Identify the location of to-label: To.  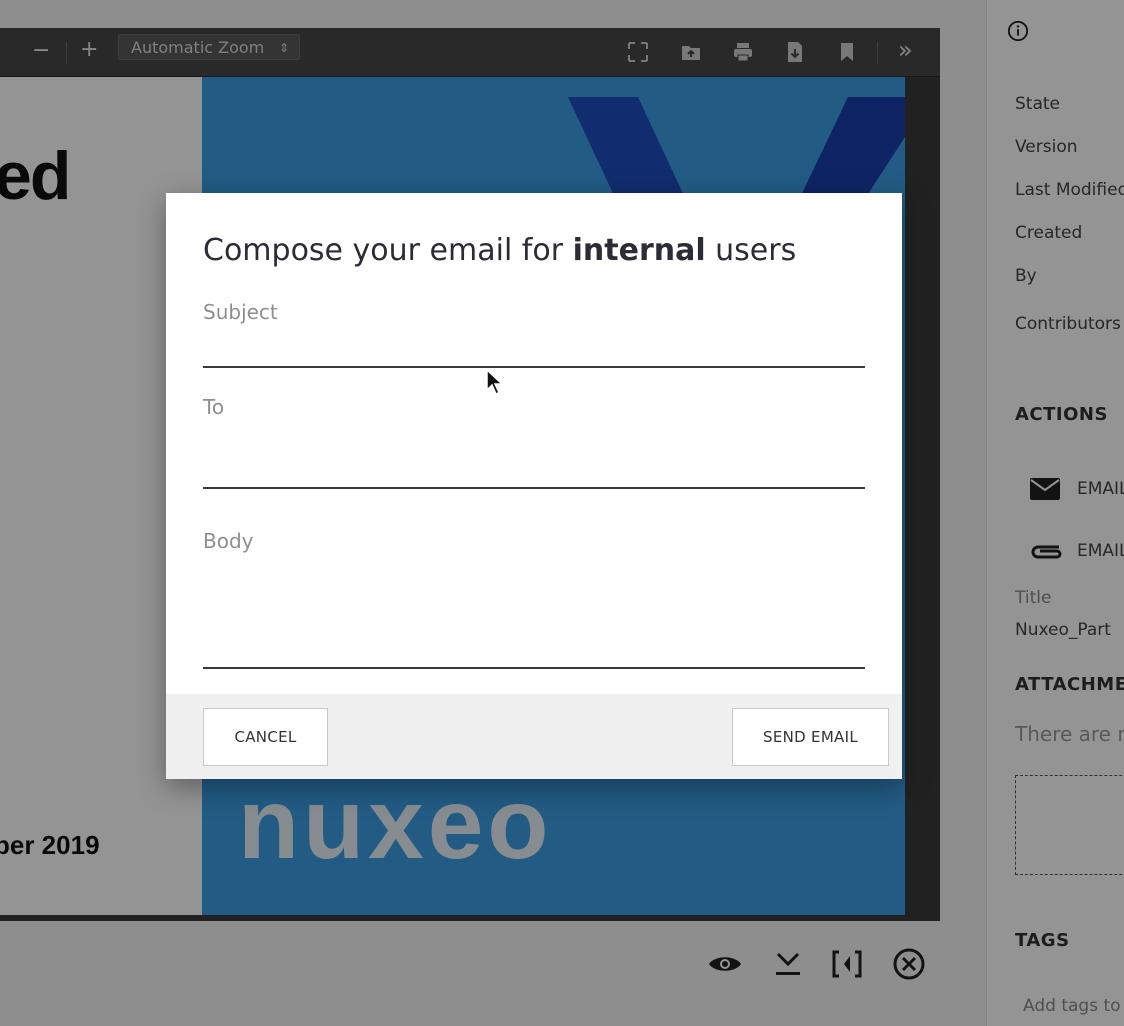
(214, 407).